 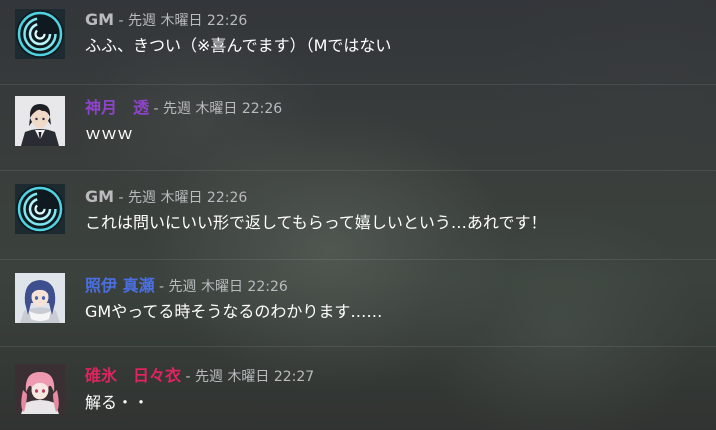 What do you see at coordinates (316, 222) in the screenshot?
I see `message-text: これは問いにいい形で返してもらって嬉しいという…あれです！` at bounding box center [316, 222].